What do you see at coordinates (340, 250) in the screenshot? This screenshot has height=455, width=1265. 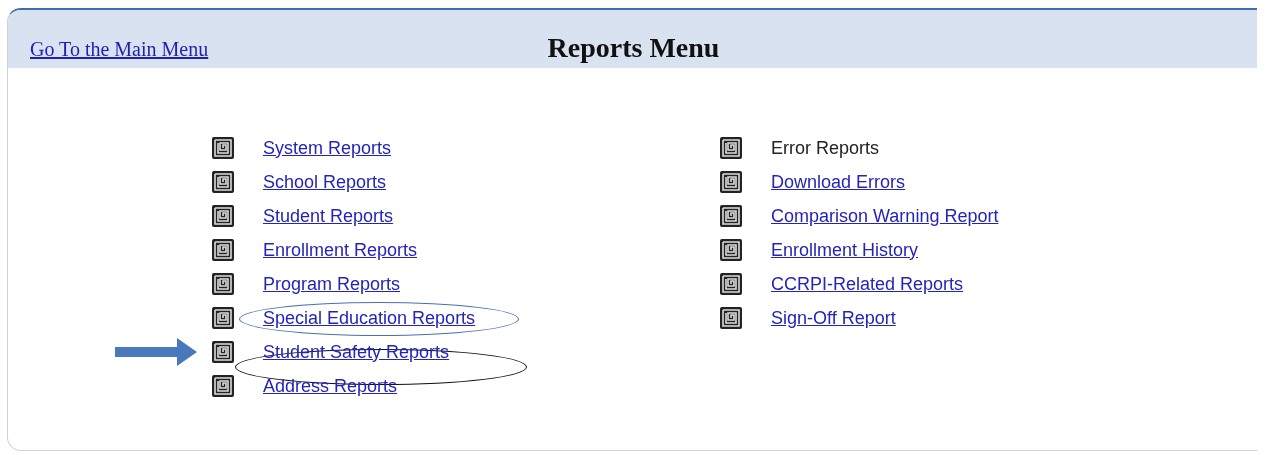 I see `report-link: Enrollment Reports` at bounding box center [340, 250].